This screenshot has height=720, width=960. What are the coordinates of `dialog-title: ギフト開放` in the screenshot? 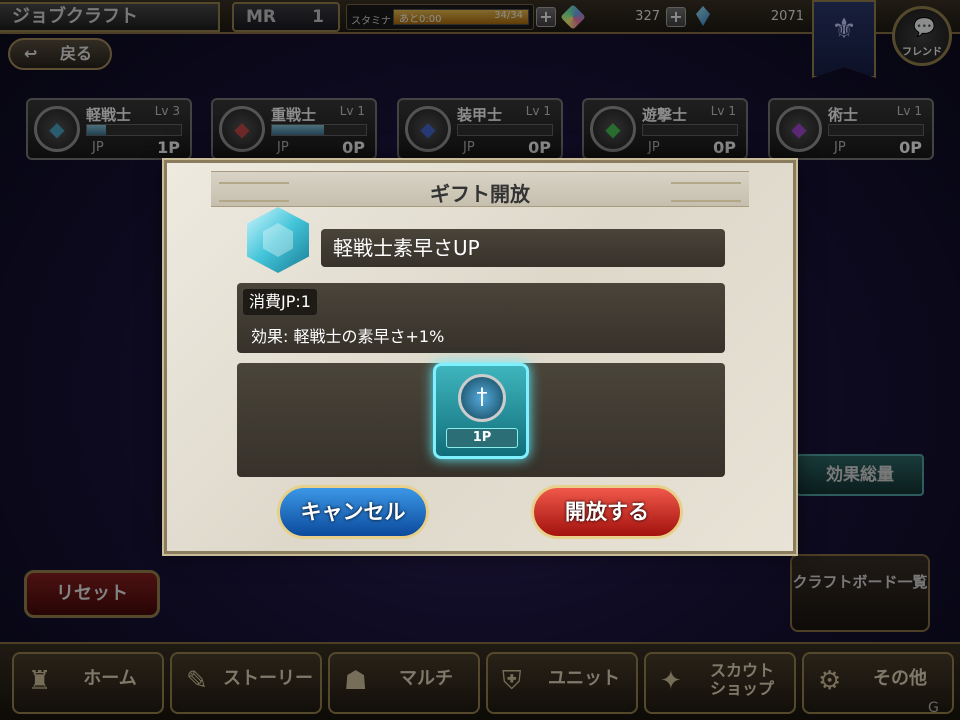 It's located at (480, 194).